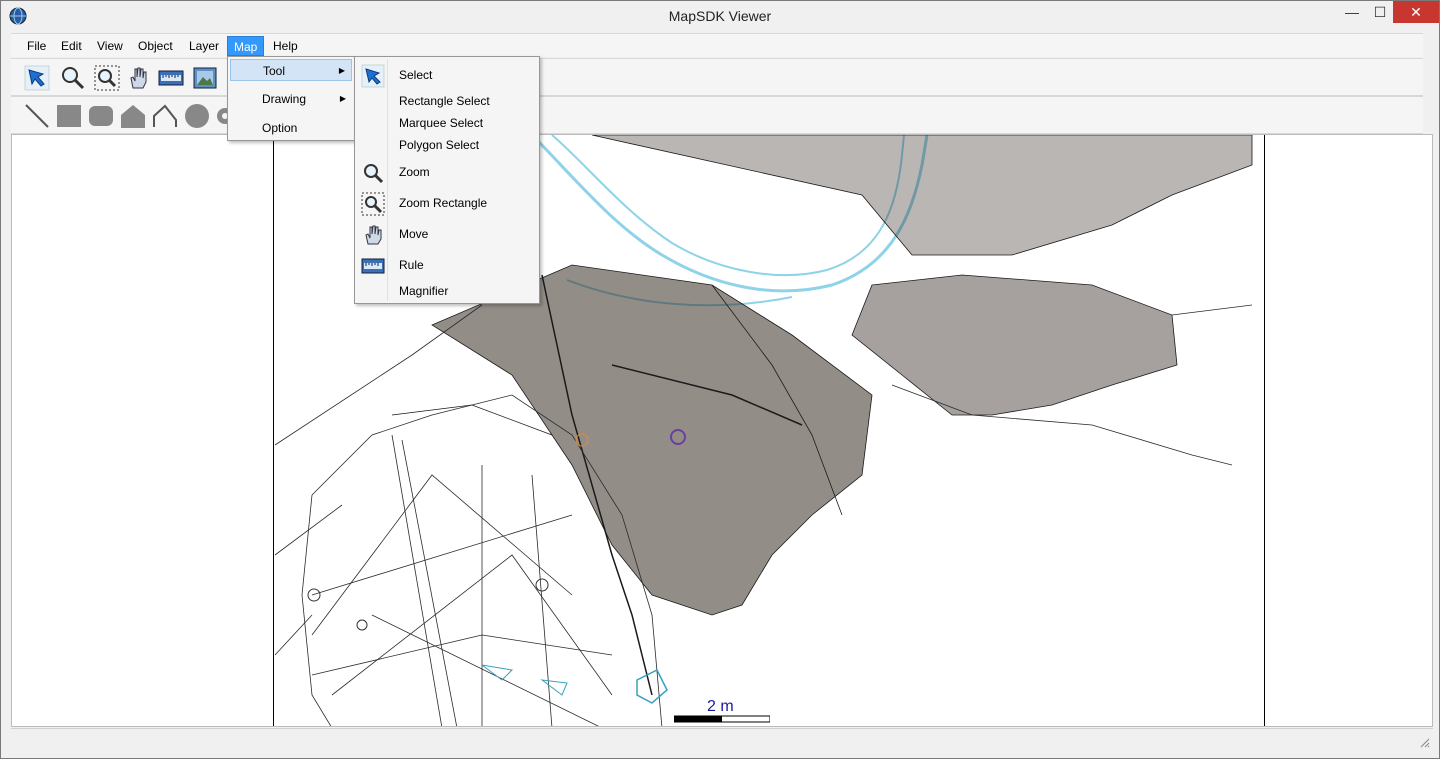 The height and width of the screenshot is (759, 1440). I want to click on line-icon, so click(37, 116).